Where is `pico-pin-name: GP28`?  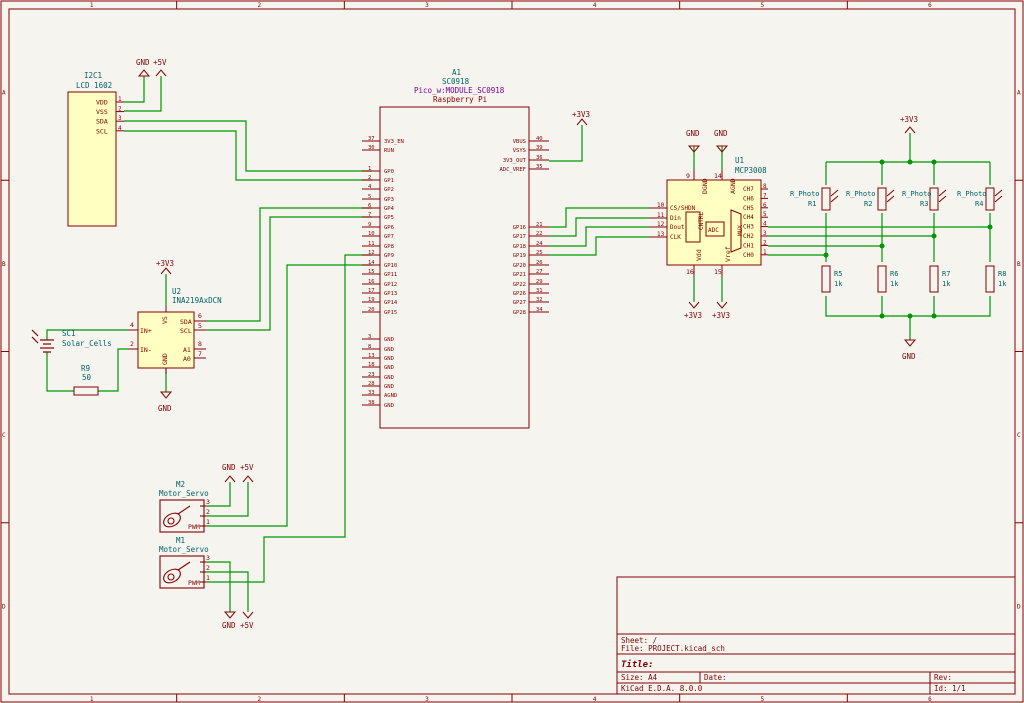 pico-pin-name: GP28 is located at coordinates (519, 313).